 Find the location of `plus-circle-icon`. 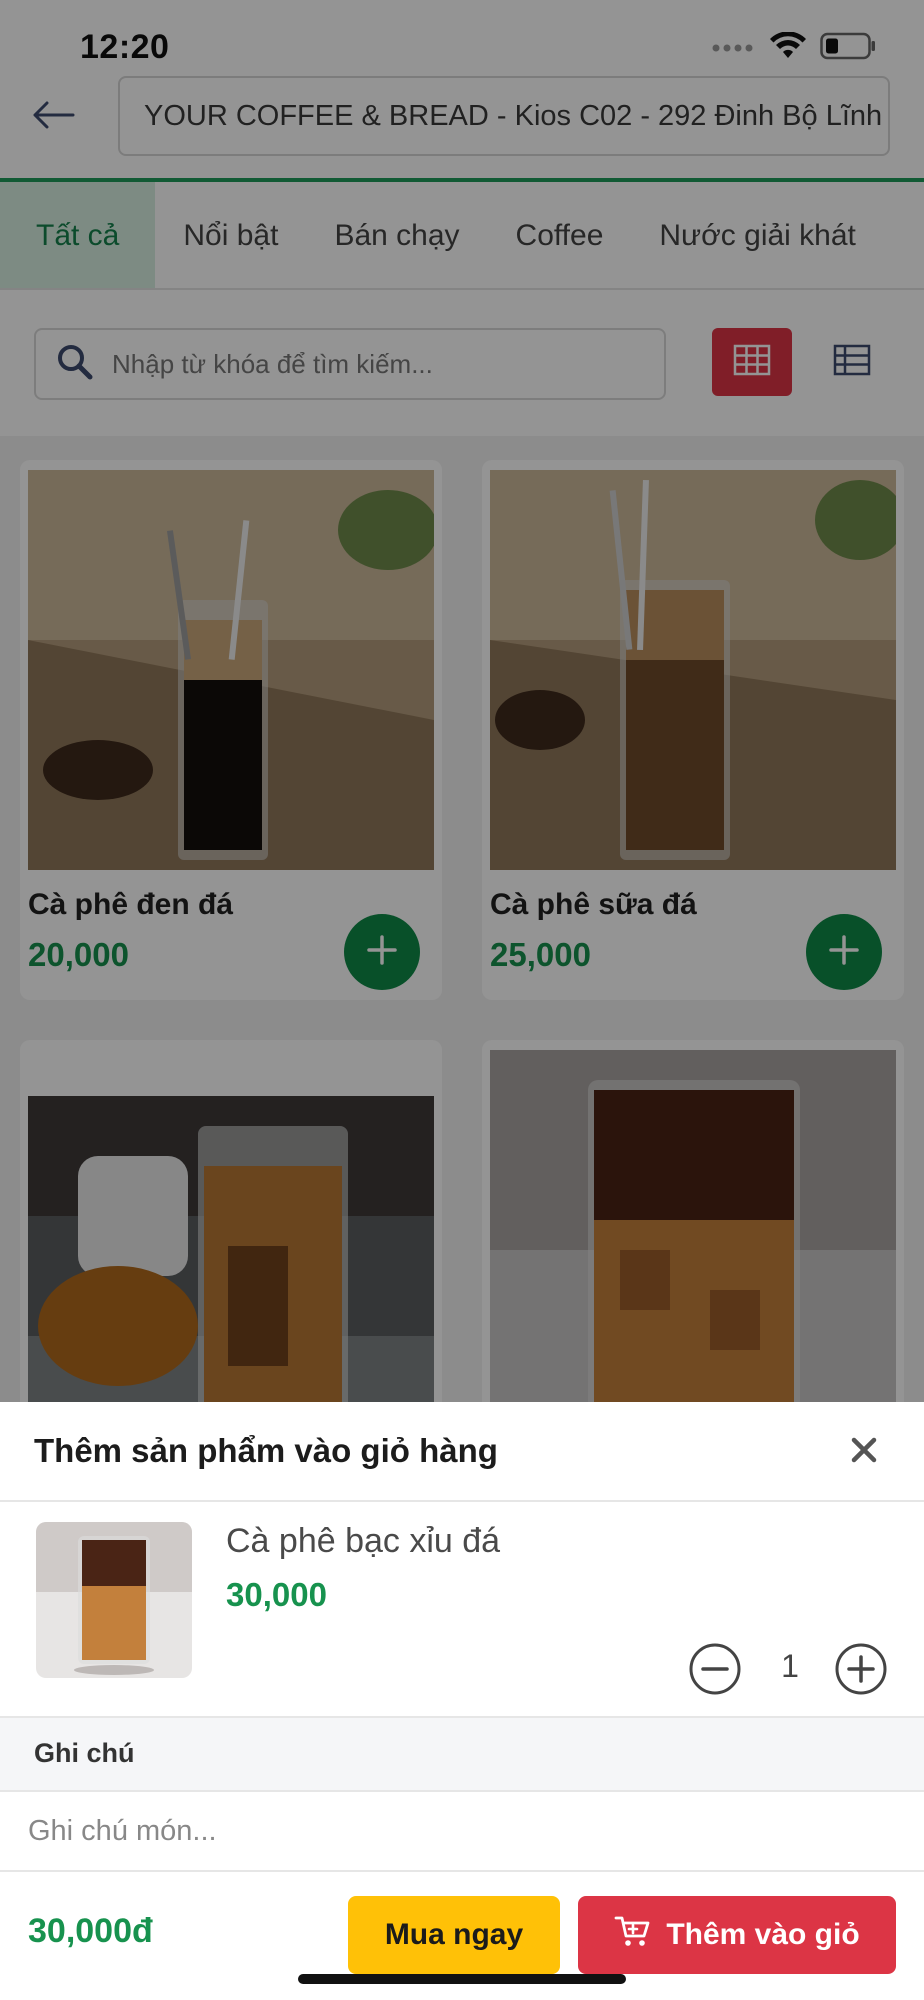

plus-circle-icon is located at coordinates (861, 1671).